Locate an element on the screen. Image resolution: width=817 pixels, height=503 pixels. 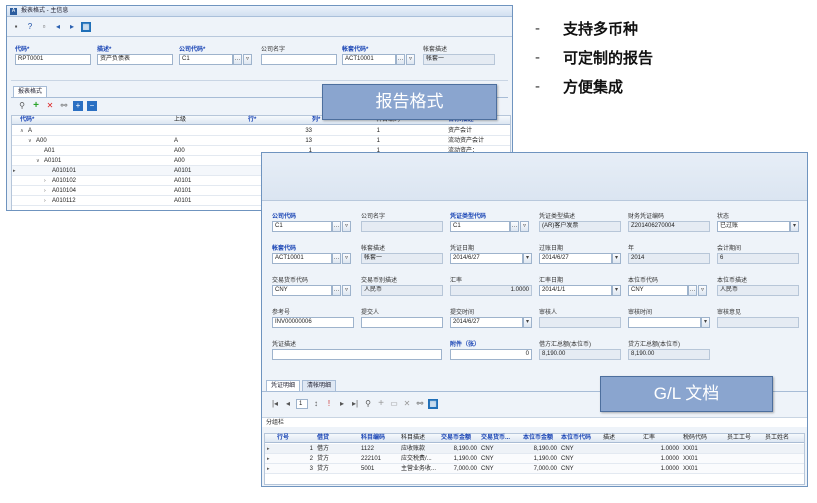
last-page-icon: ▸| is located at coordinates (355, 404).